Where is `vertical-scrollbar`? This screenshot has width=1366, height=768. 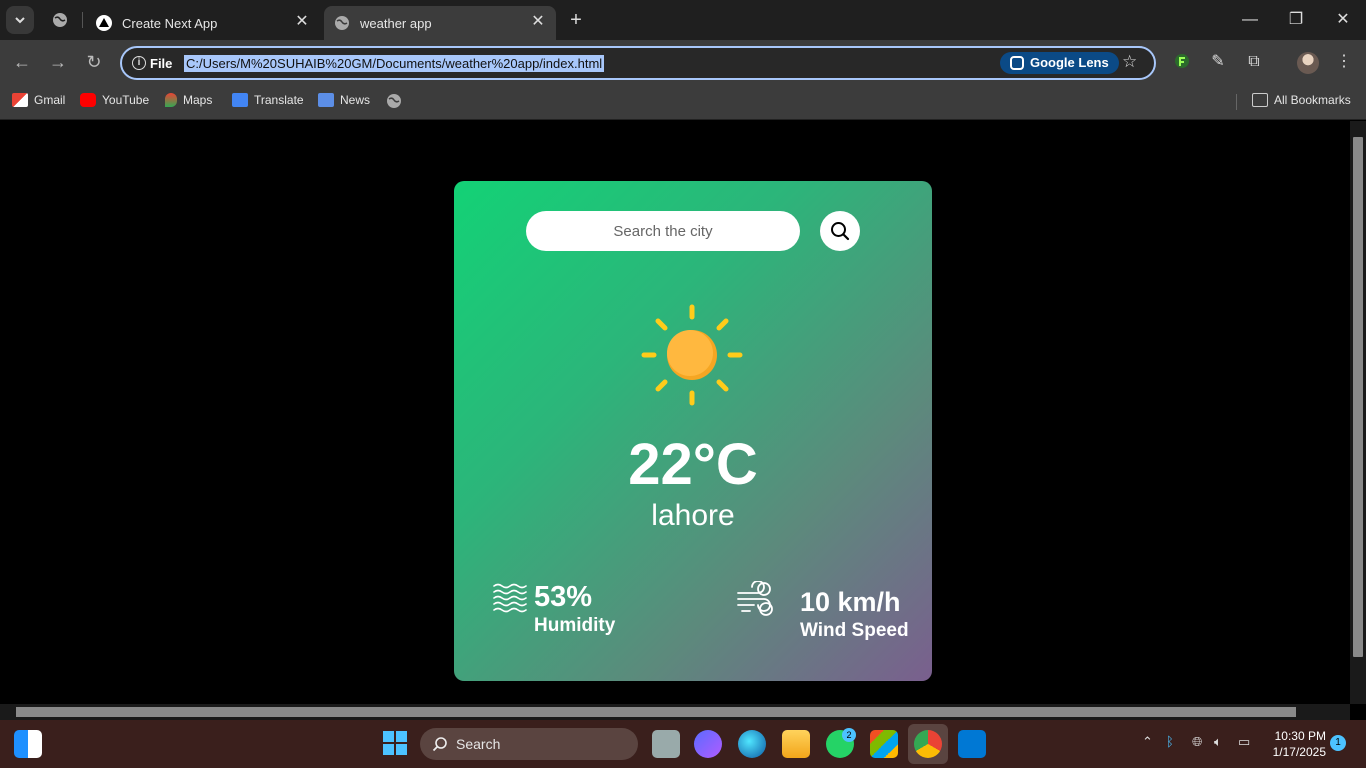 vertical-scrollbar is located at coordinates (1358, 412).